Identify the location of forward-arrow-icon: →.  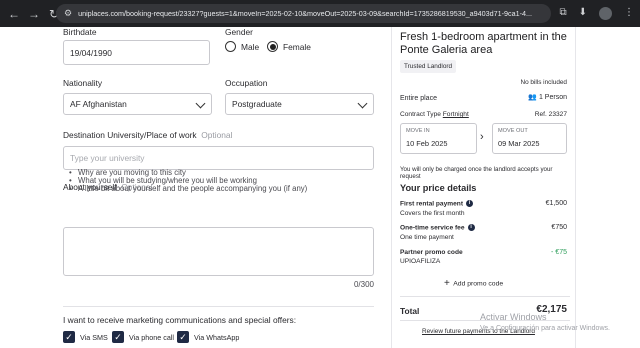
(34, 14).